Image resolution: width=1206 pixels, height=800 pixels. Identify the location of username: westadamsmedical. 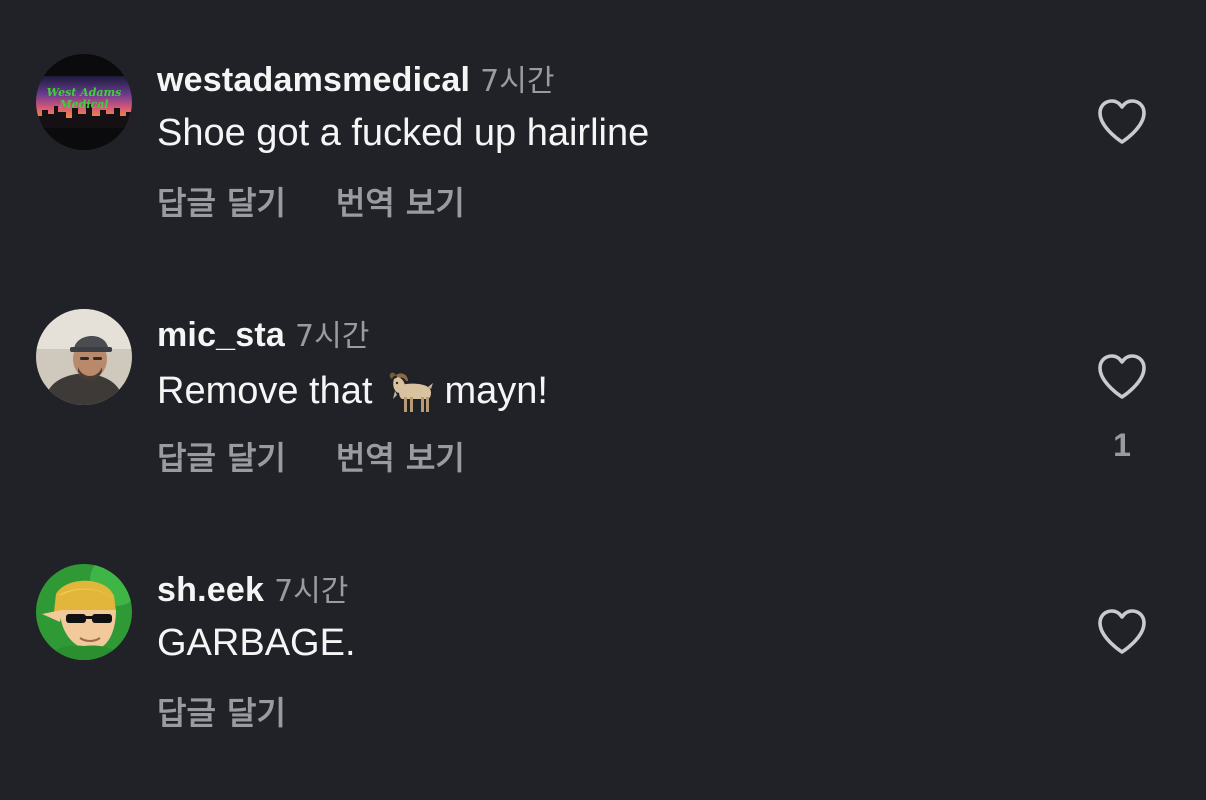
(313, 80).